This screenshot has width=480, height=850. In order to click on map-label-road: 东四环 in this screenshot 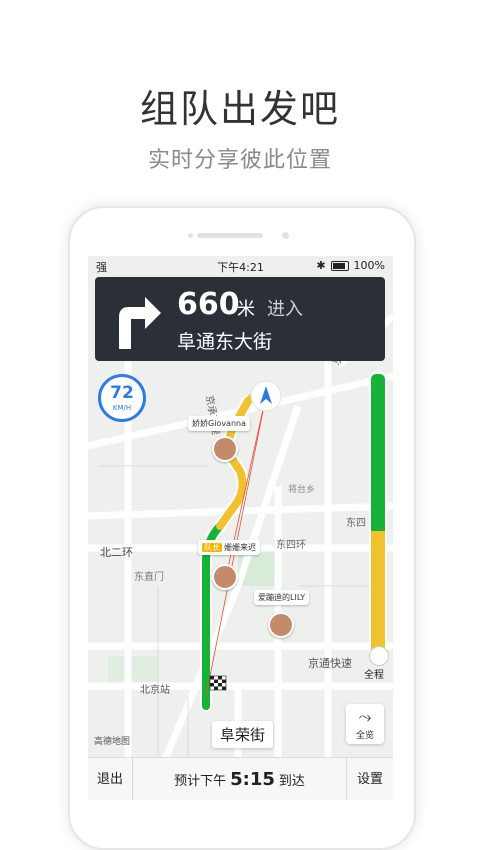, I will do `click(291, 544)`.